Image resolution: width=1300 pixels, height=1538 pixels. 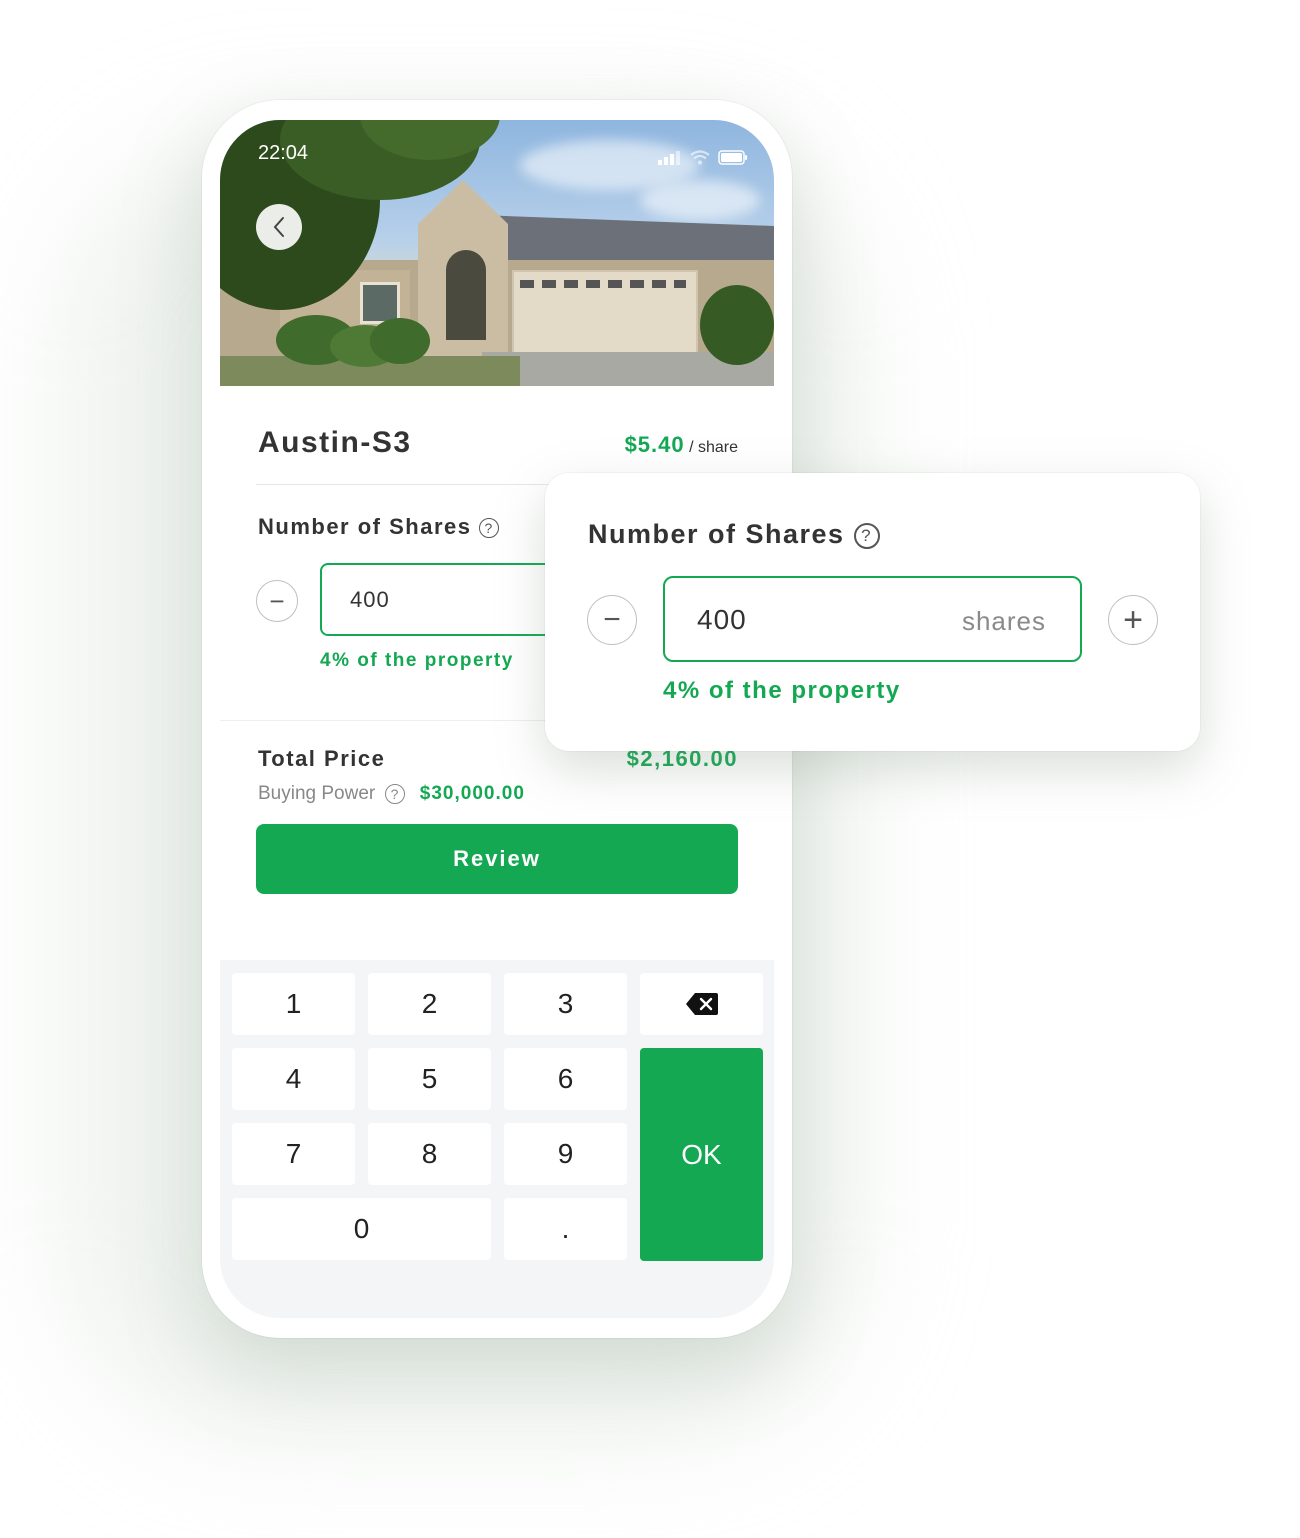 What do you see at coordinates (701, 1154) in the screenshot?
I see `ok-key: OK` at bounding box center [701, 1154].